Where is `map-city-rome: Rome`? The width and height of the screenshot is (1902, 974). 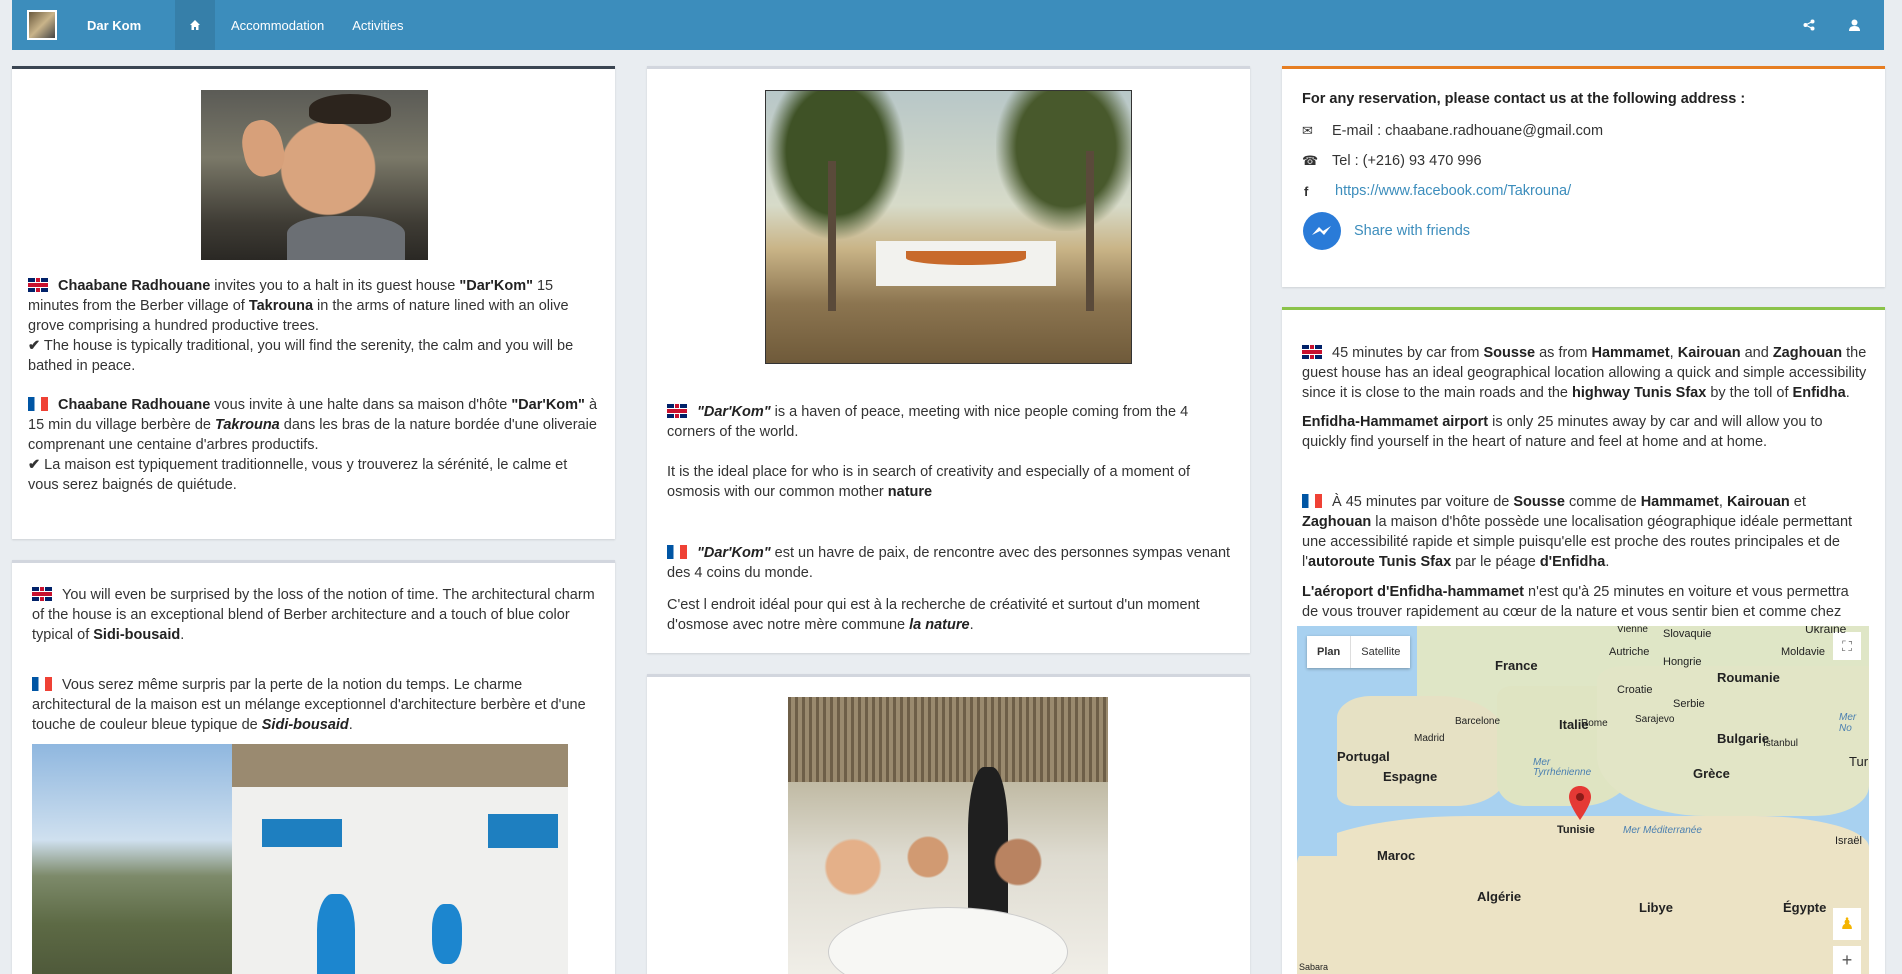
map-city-rome: Rome is located at coordinates (1594, 723).